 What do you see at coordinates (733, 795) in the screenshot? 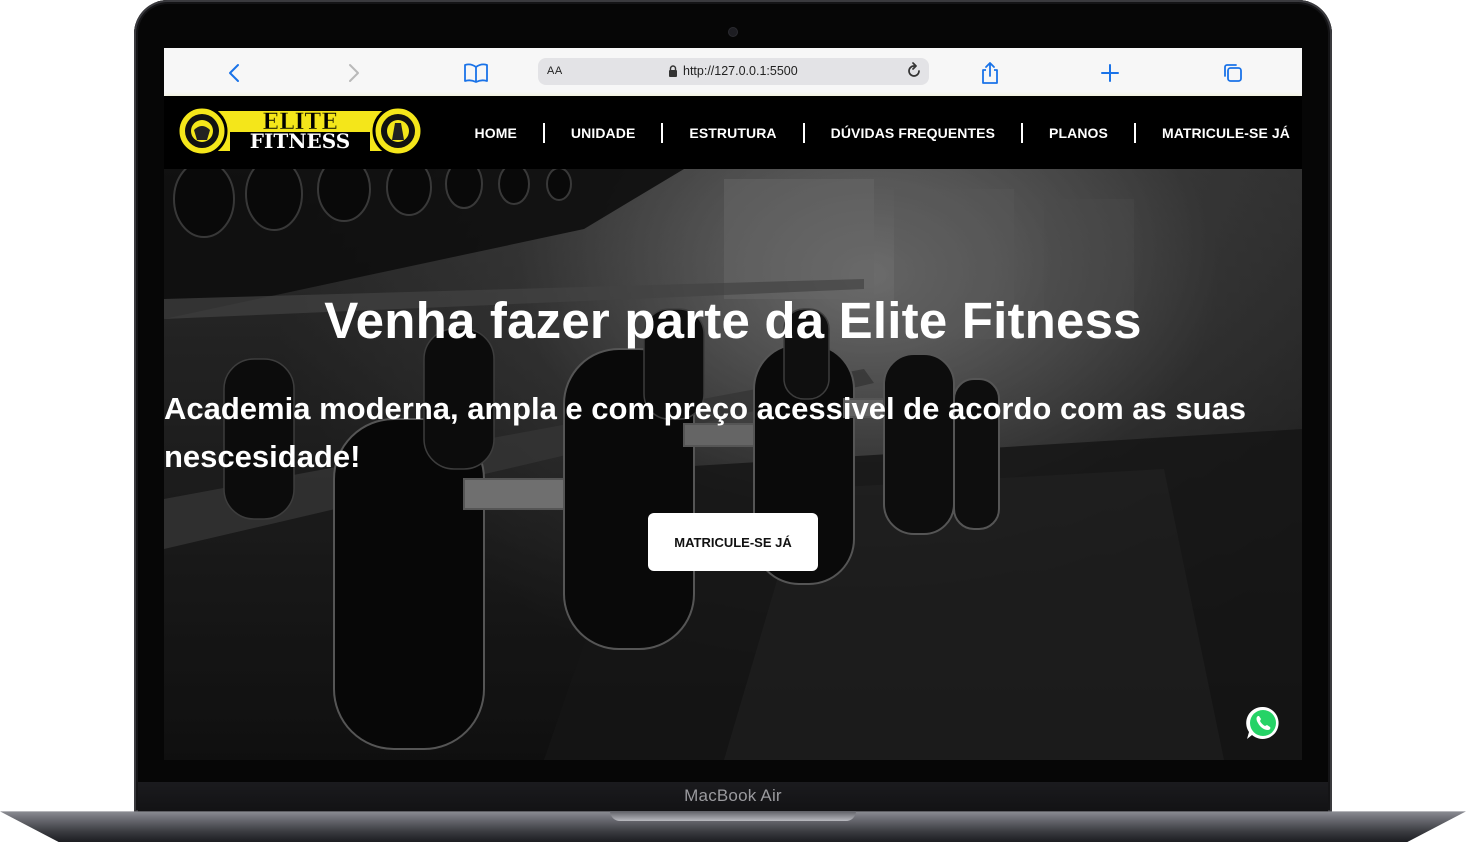
I see `device-label: MacBook Air` at bounding box center [733, 795].